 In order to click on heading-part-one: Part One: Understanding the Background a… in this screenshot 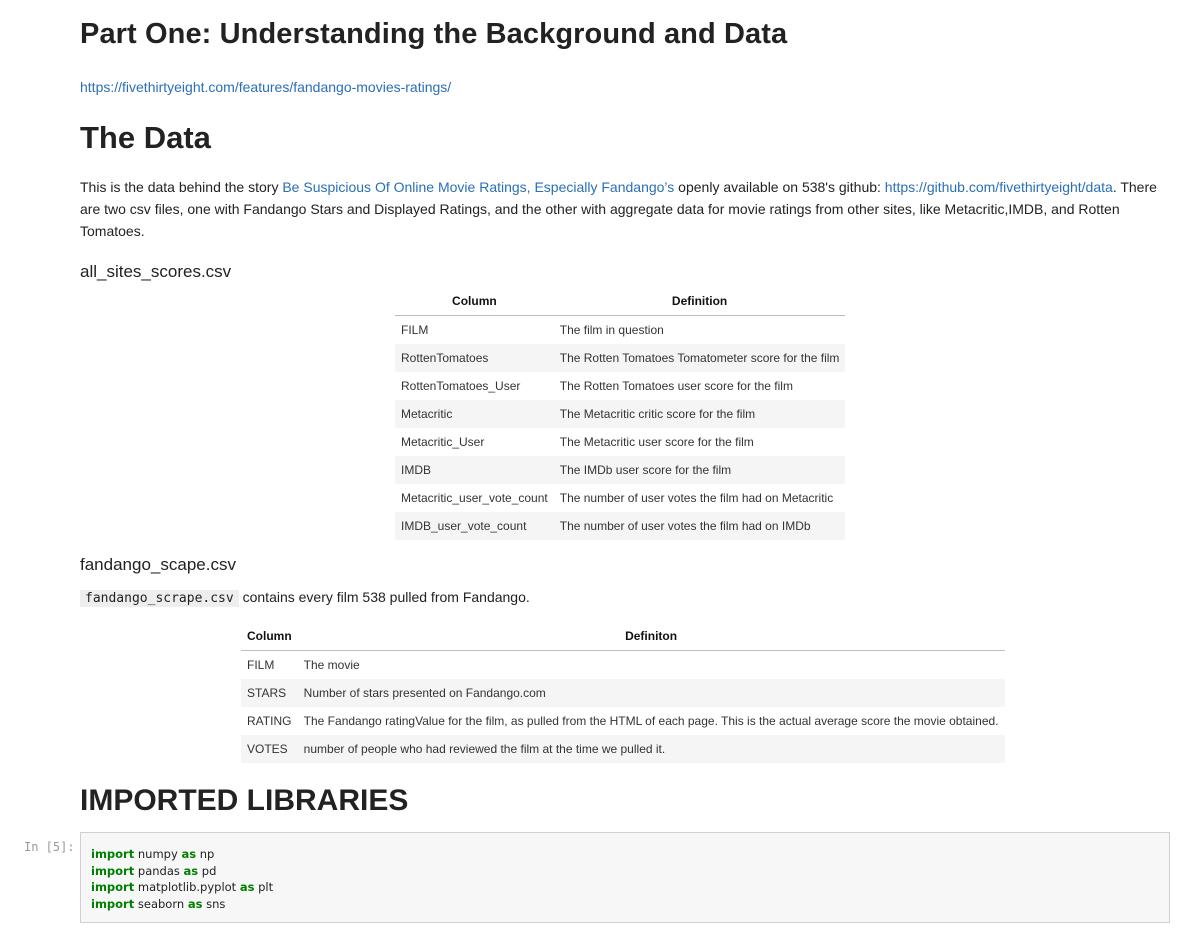, I will do `click(434, 34)`.